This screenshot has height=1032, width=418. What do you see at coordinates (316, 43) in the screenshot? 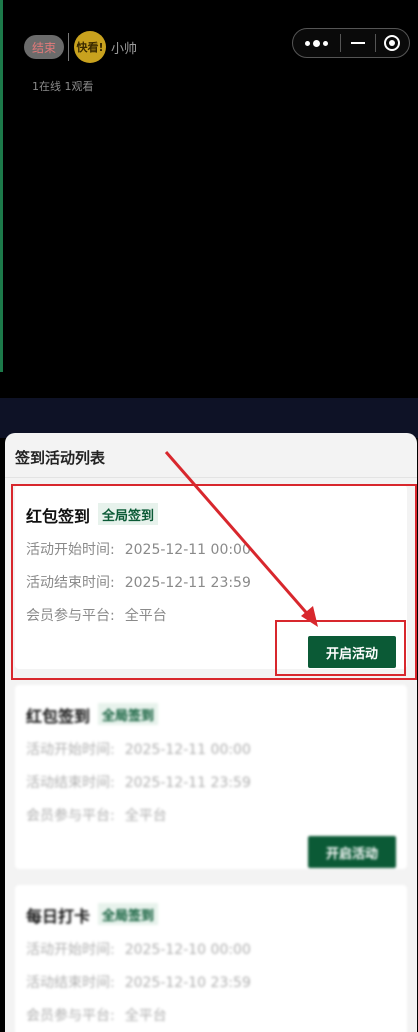
I see `more-dots-icon` at bounding box center [316, 43].